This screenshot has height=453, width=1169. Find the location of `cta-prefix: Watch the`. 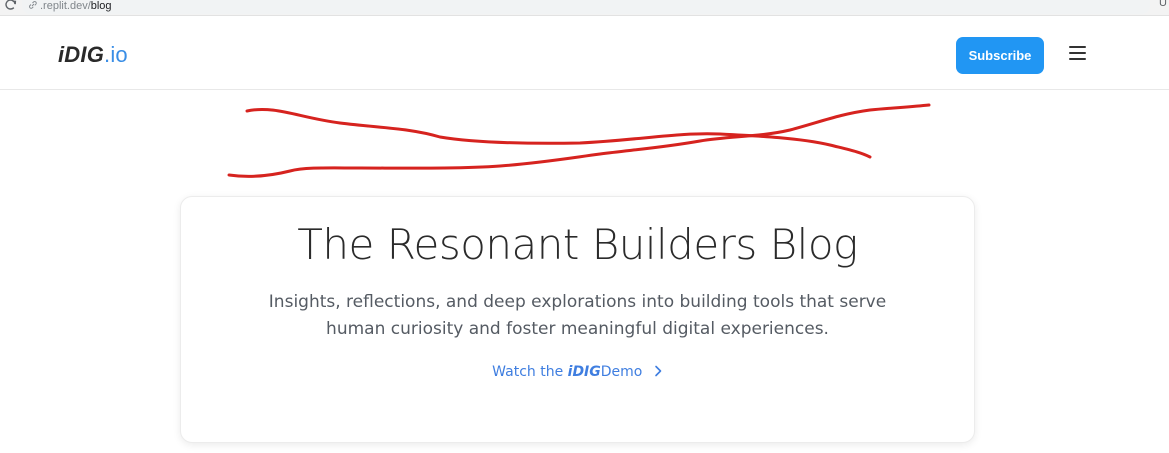

cta-prefix: Watch the is located at coordinates (530, 372).